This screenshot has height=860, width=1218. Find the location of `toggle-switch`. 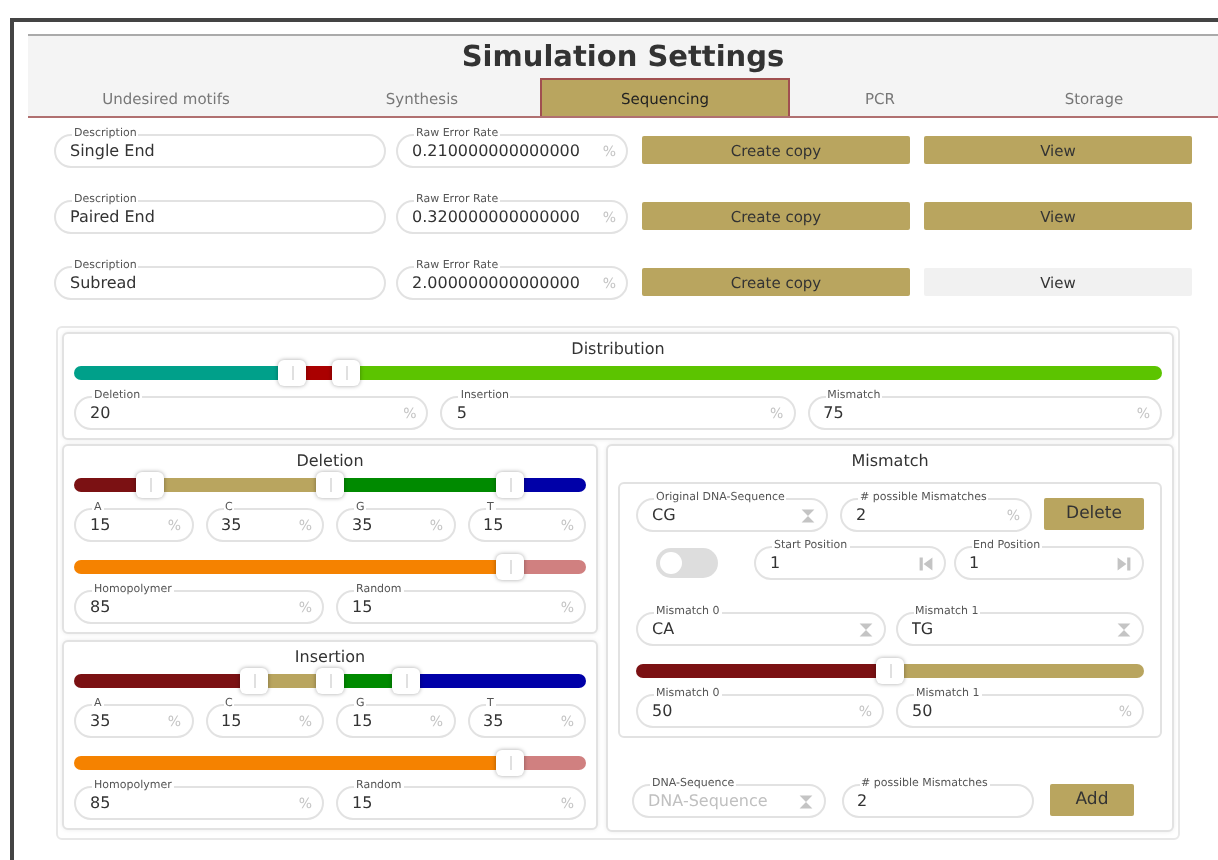

toggle-switch is located at coordinates (687, 563).